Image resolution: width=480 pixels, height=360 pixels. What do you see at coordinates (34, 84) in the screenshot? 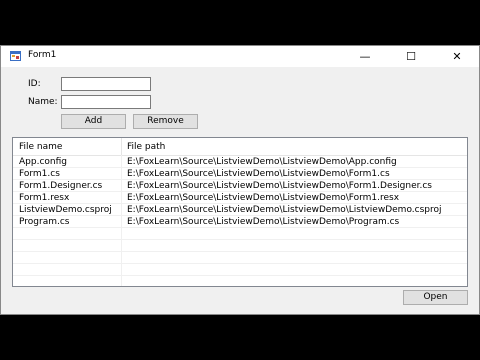
I see `id-label: ID:` at bounding box center [34, 84].